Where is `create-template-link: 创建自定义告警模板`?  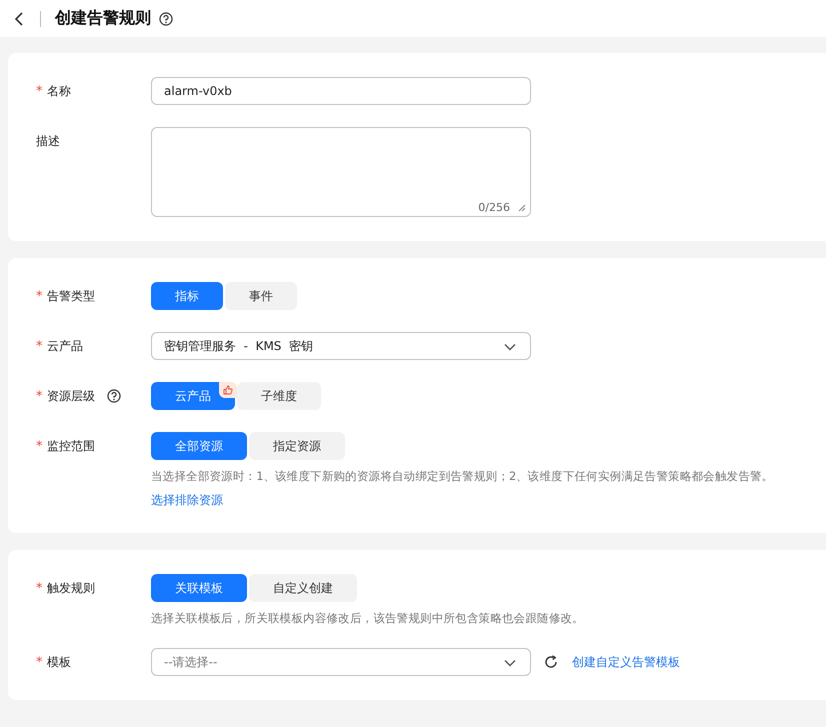 create-template-link: 创建自定义告警模板 is located at coordinates (626, 662).